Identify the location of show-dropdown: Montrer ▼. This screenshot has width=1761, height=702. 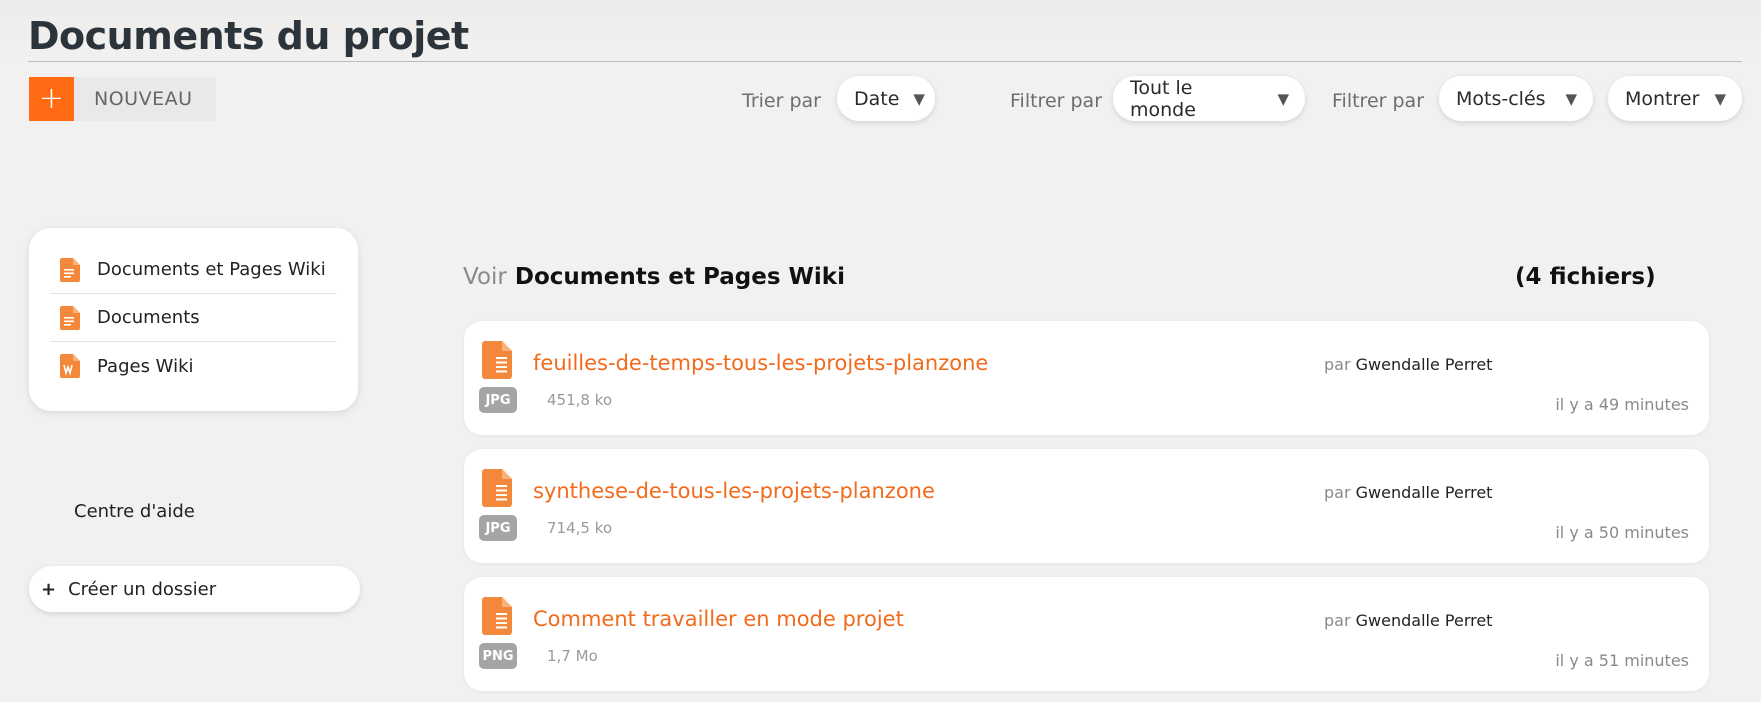
(1675, 98).